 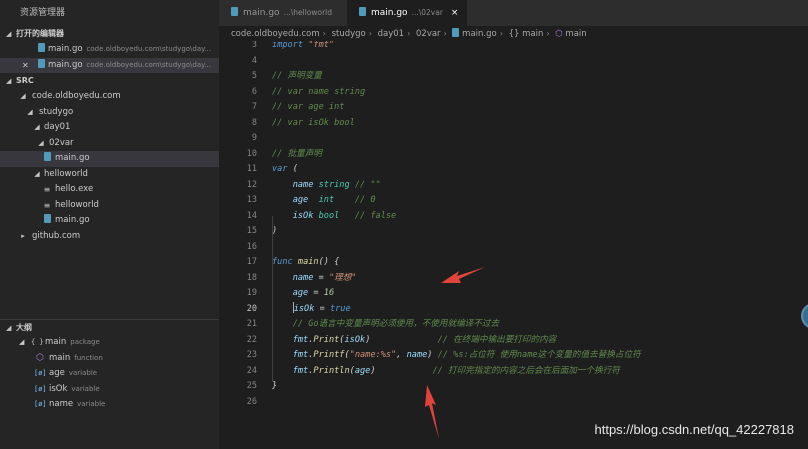 I want to click on breadcrumb-item: studygo, so click(x=349, y=34).